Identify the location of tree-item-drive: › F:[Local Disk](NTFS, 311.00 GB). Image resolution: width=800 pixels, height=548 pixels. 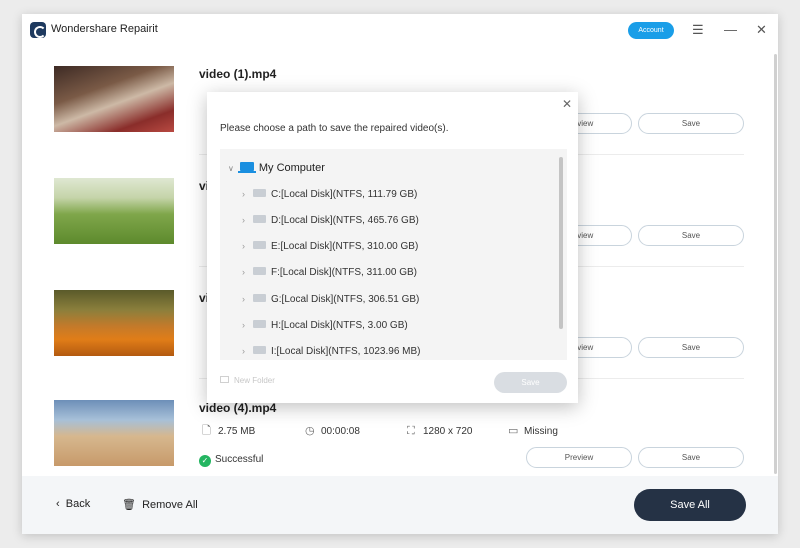
(329, 272).